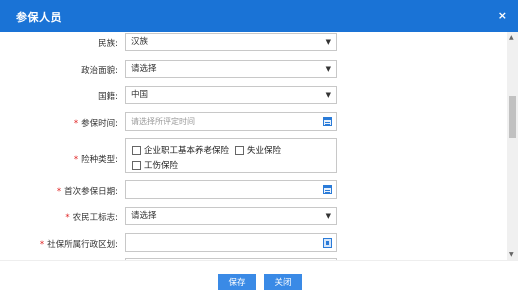 The height and width of the screenshot is (299, 518). Describe the element at coordinates (511, 37) in the screenshot. I see `scroll-up-icon: ▲` at that location.